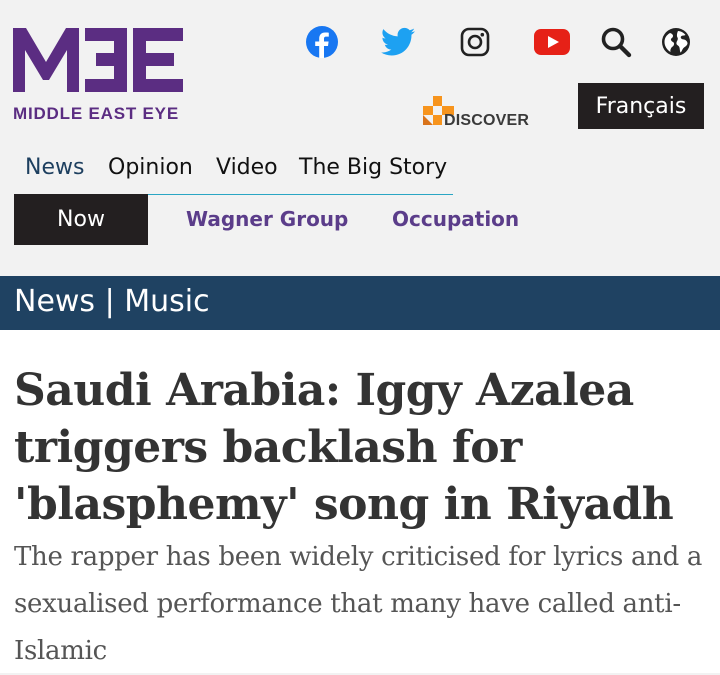 The image size is (720, 675). What do you see at coordinates (475, 42) in the screenshot?
I see `instagram-icon` at bounding box center [475, 42].